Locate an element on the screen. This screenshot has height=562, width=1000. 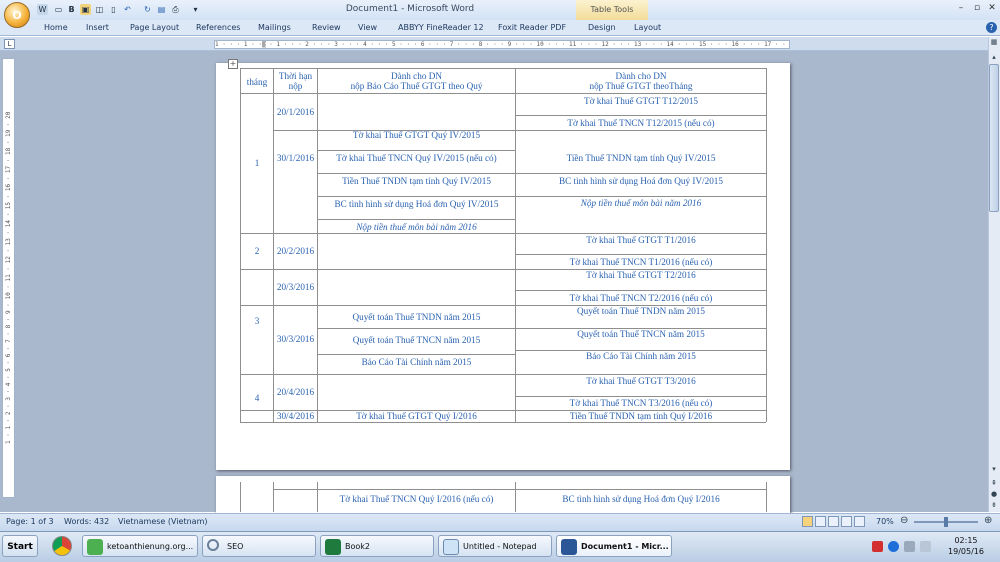
print-icon: ⎙ is located at coordinates (175, 9).